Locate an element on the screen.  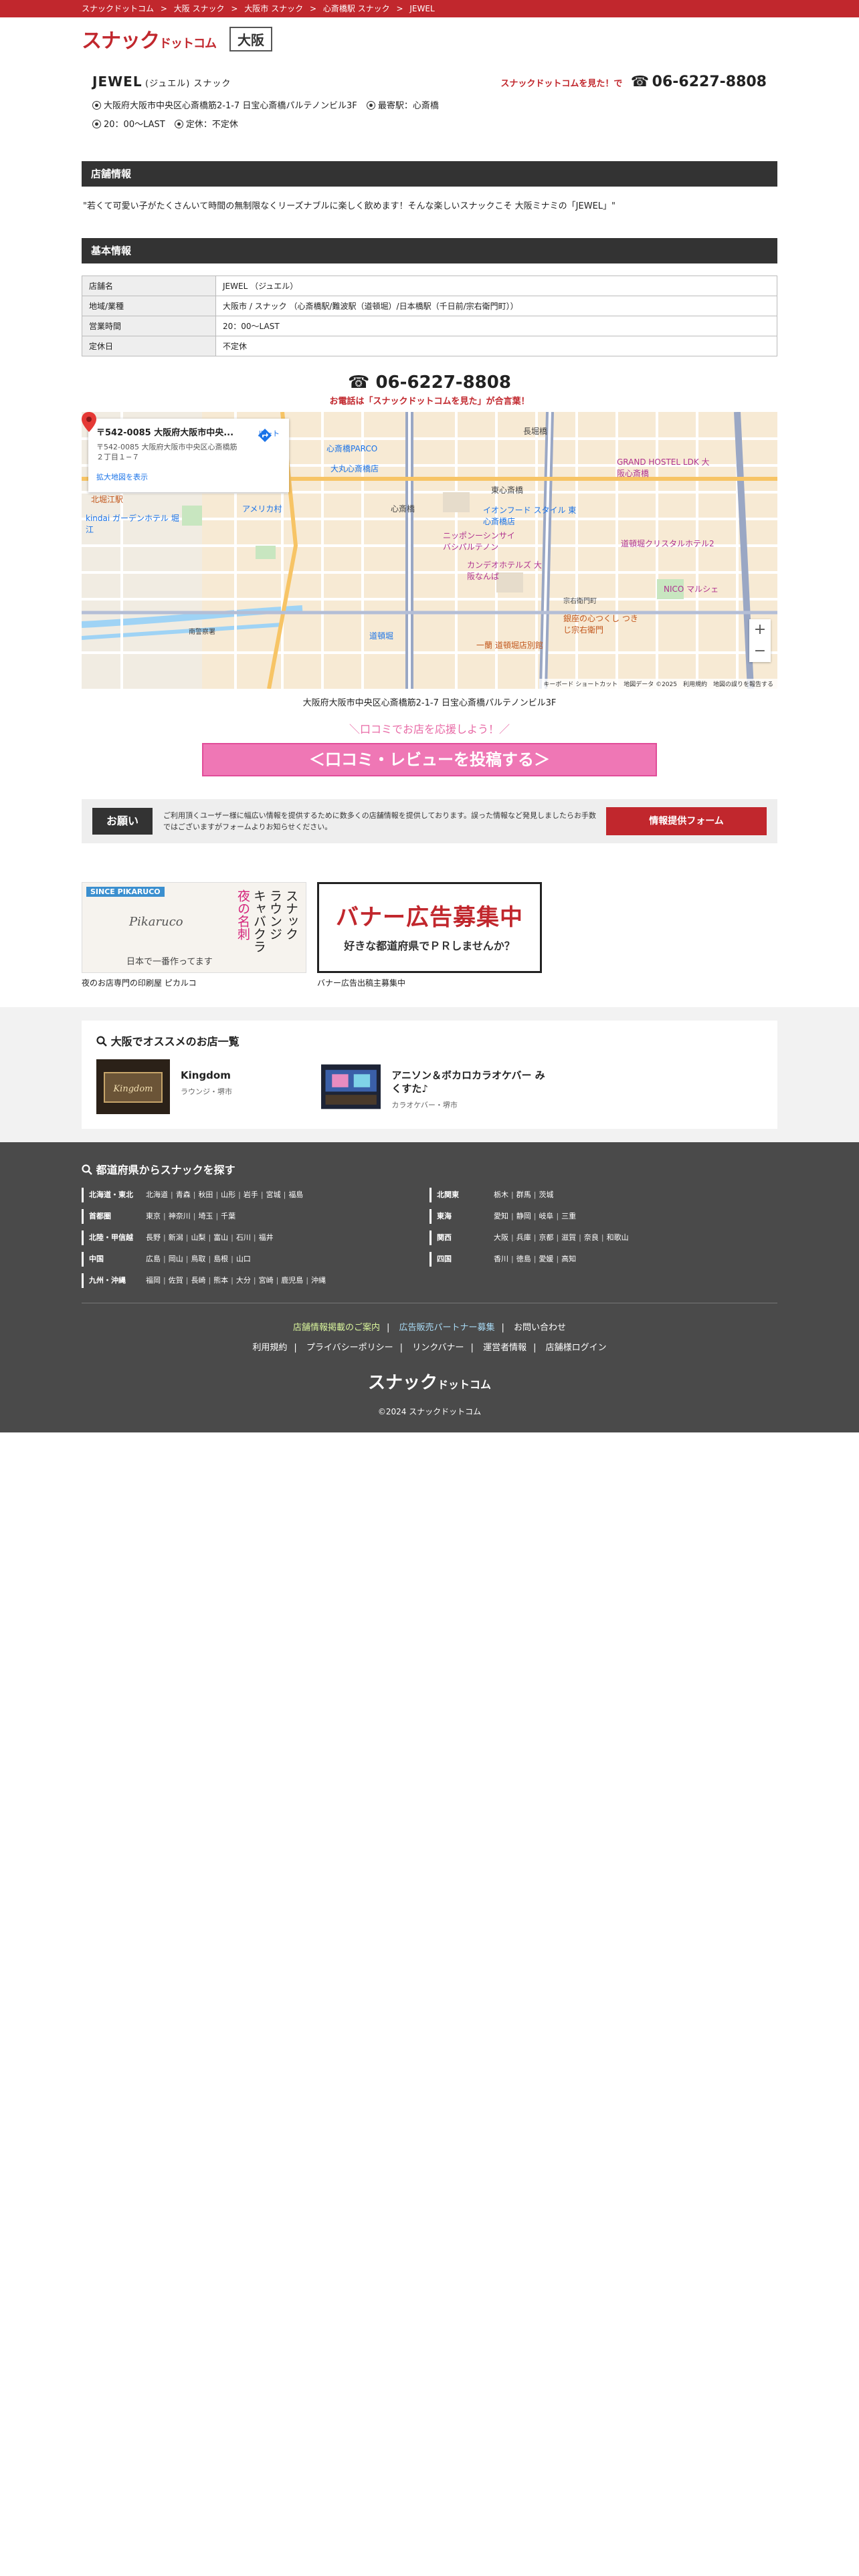
prefecture-link: 京都 is located at coordinates (546, 1237).